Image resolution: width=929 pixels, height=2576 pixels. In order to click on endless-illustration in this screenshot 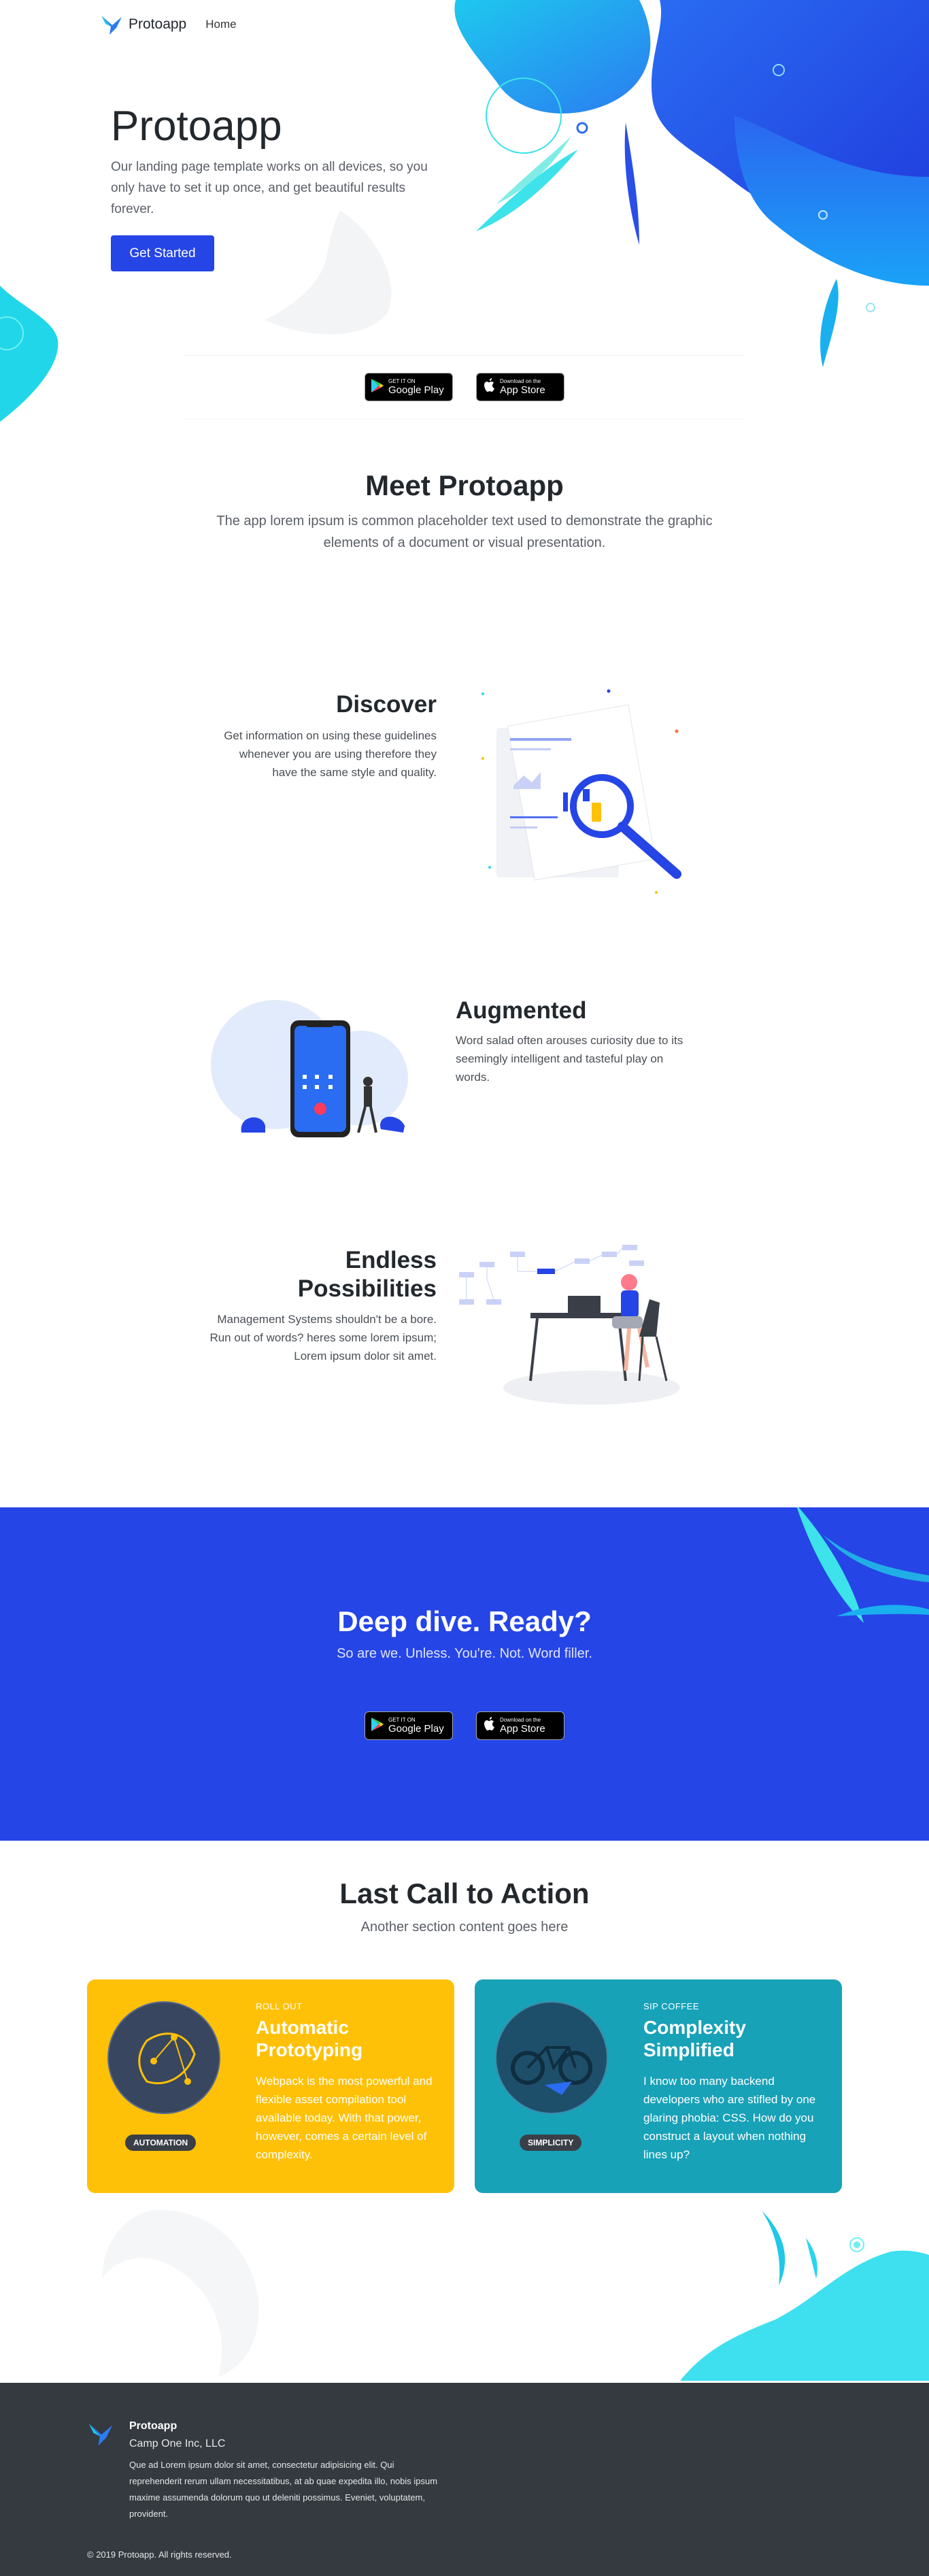, I will do `click(569, 1325)`.